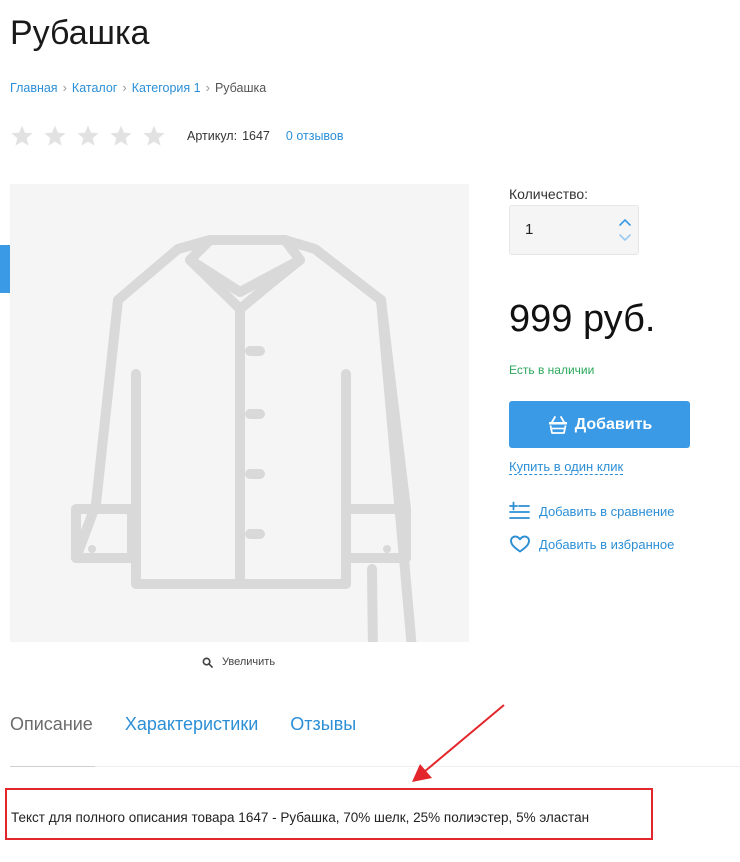 This screenshot has width=740, height=862. What do you see at coordinates (566, 467) in the screenshot?
I see `buy-one-click-link: Купить в один клик` at bounding box center [566, 467].